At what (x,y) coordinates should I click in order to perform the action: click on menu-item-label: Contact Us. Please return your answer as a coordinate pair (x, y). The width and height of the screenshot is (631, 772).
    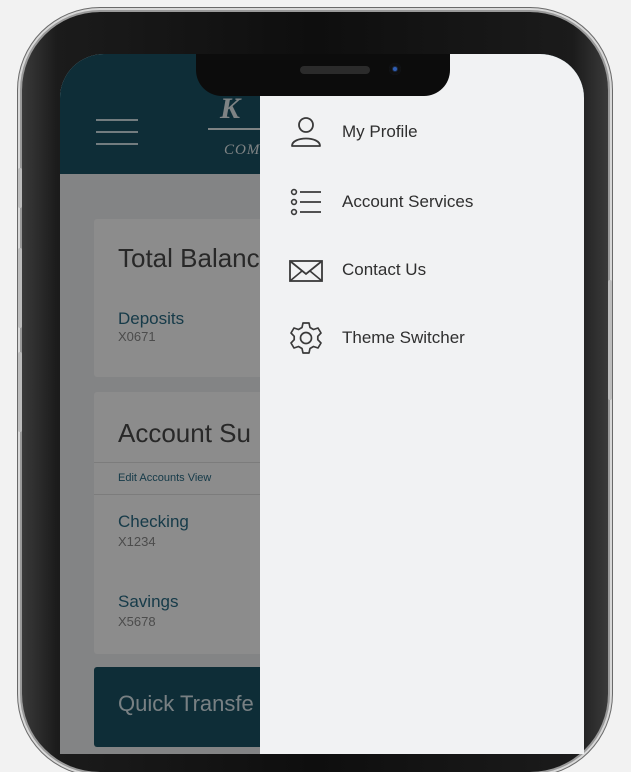
    Looking at the image, I should click on (384, 269).